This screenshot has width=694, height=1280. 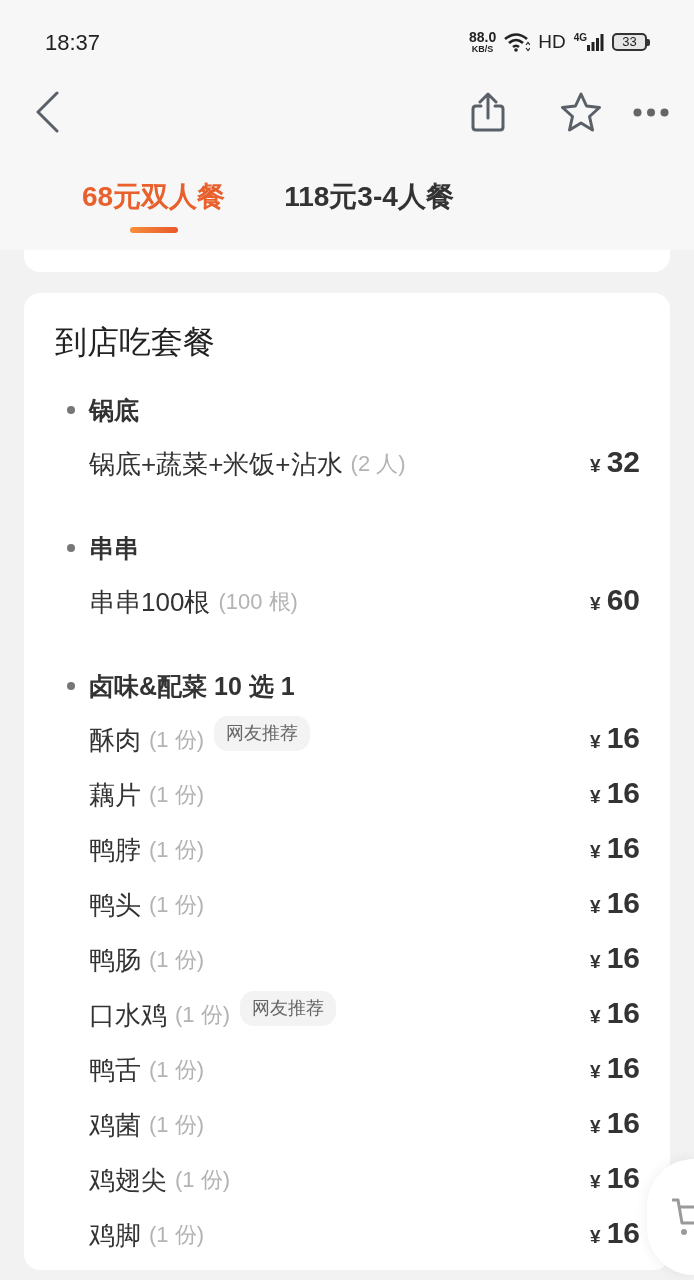 What do you see at coordinates (595, 42) in the screenshot?
I see `signal-icon` at bounding box center [595, 42].